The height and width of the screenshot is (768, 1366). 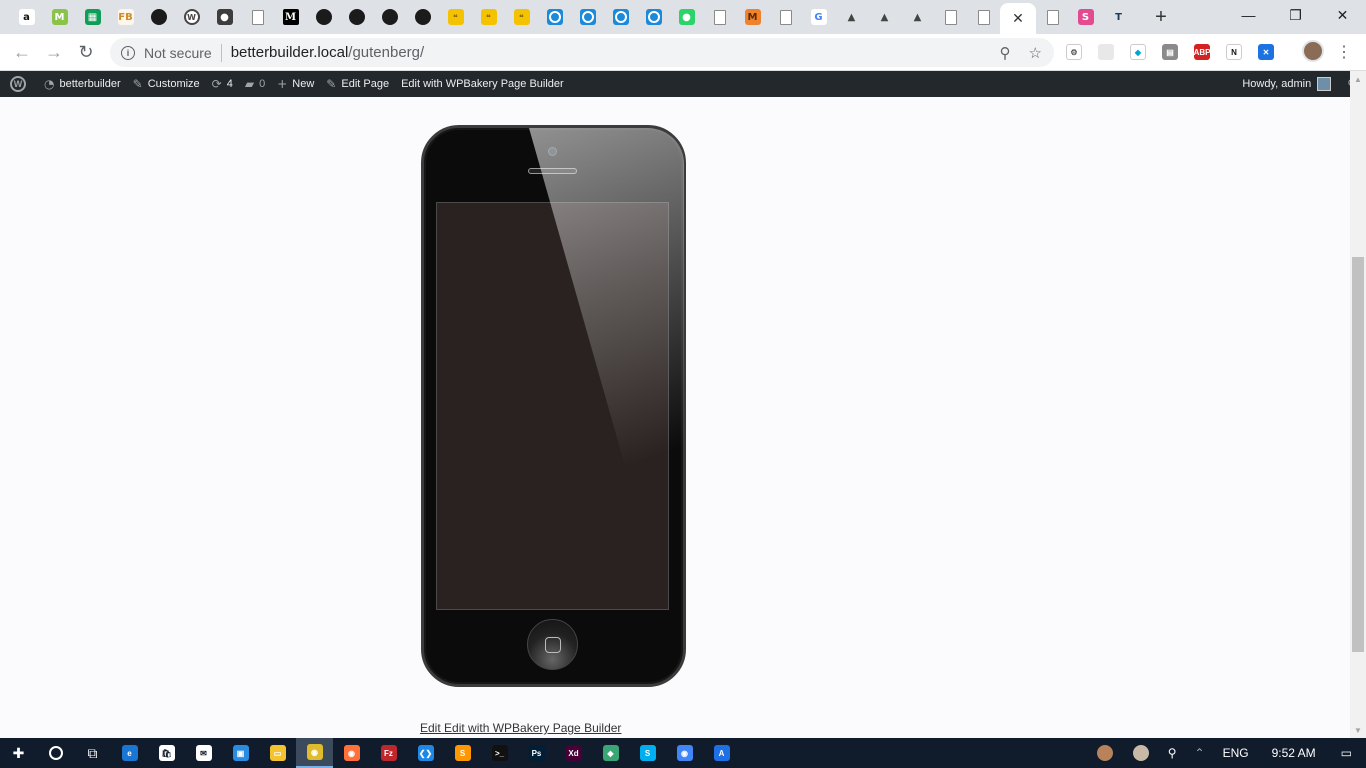 What do you see at coordinates (357, 84) in the screenshot?
I see `edit-page-item: ✎ Edit Page` at bounding box center [357, 84].